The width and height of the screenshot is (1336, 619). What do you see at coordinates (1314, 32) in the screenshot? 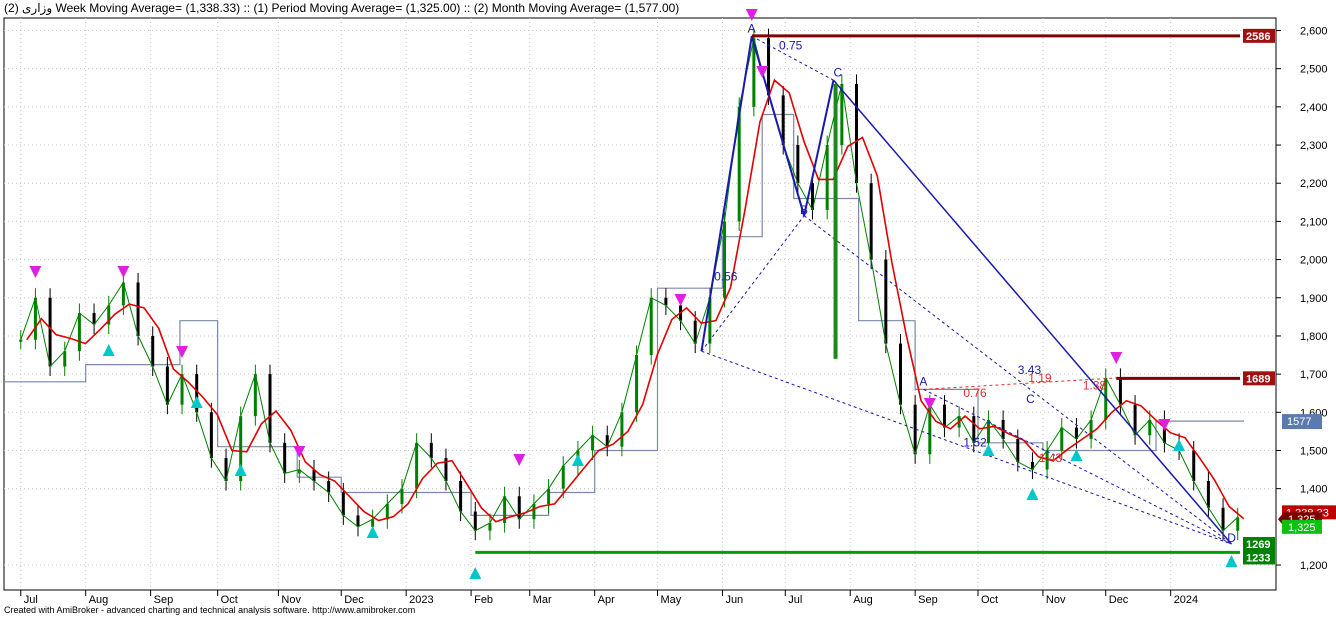
I see `y-tick-label: 2,600` at bounding box center [1314, 32].